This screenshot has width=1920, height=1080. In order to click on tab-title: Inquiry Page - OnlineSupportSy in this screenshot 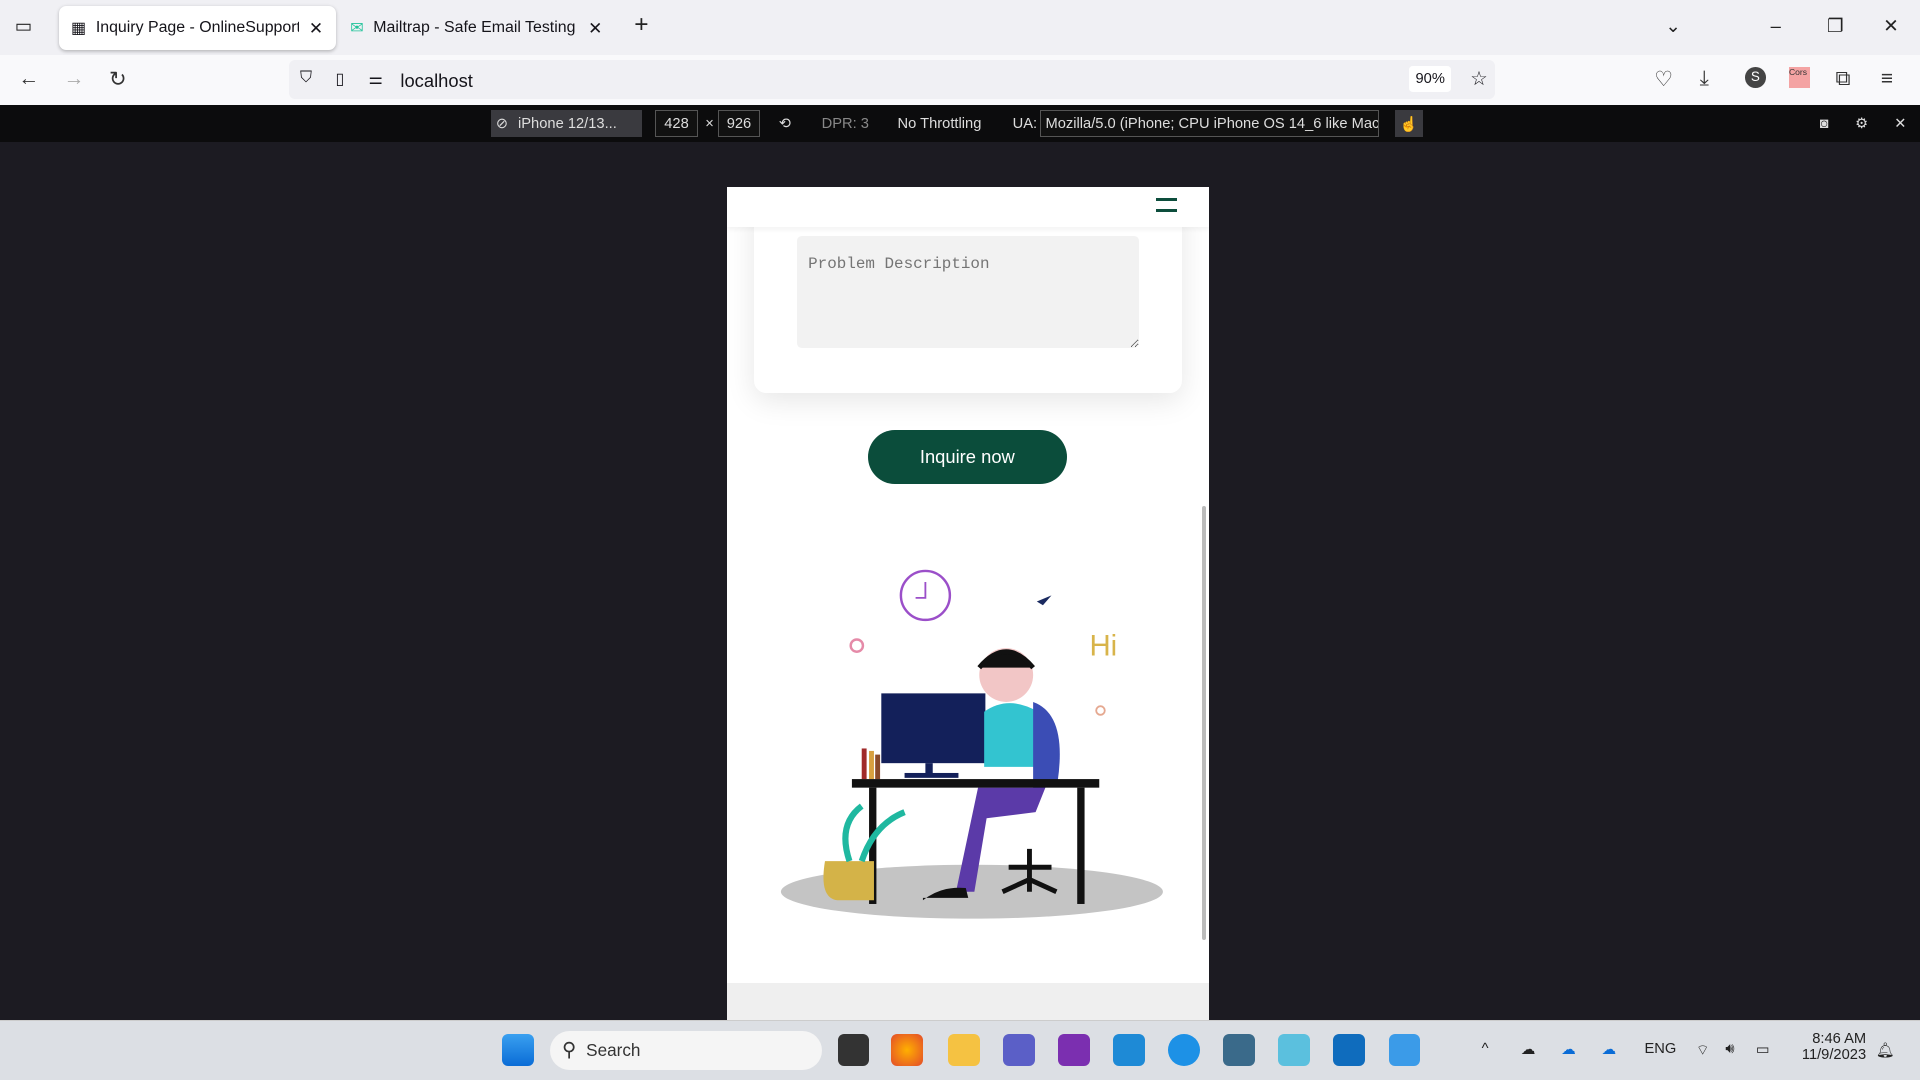, I will do `click(197, 28)`.